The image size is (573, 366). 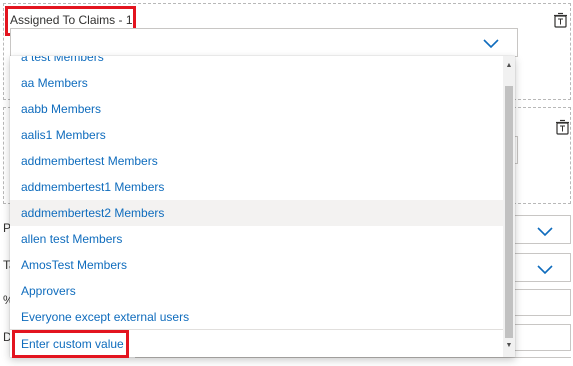 I want to click on option-aa-members: aa Members, so click(x=256, y=83).